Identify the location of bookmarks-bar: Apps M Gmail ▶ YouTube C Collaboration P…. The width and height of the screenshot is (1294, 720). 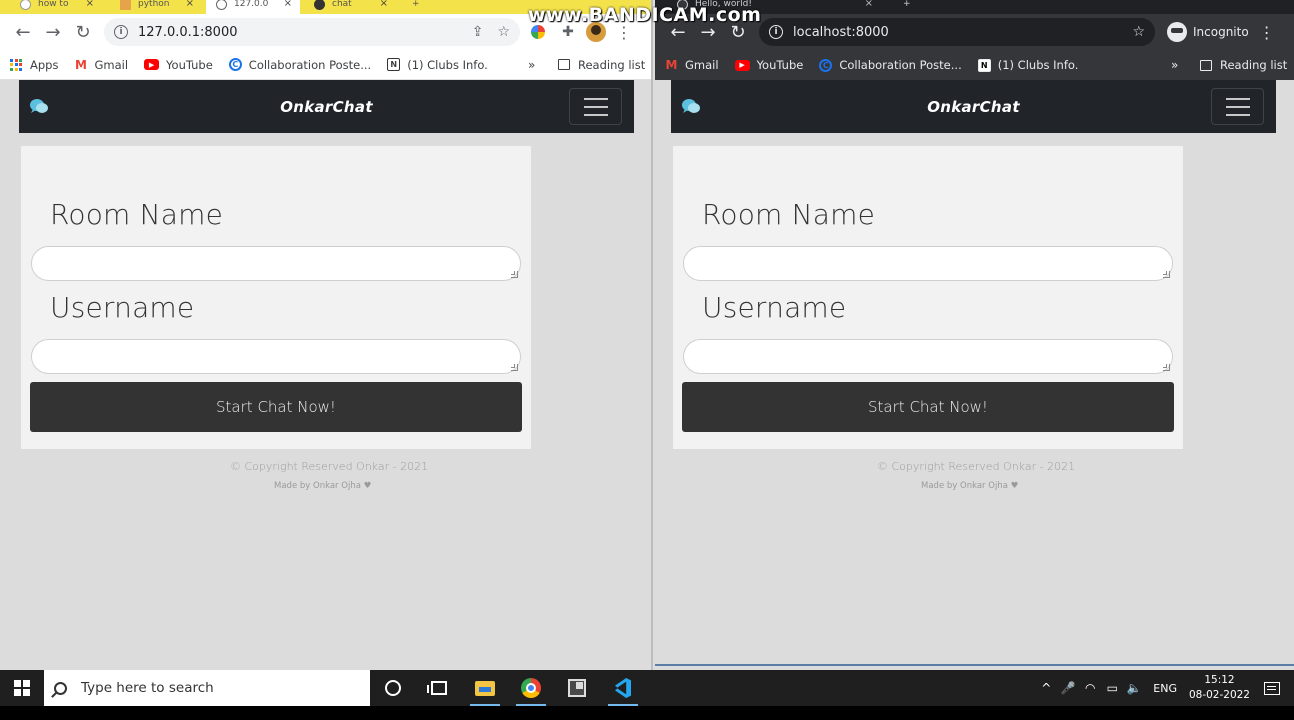
(325, 65).